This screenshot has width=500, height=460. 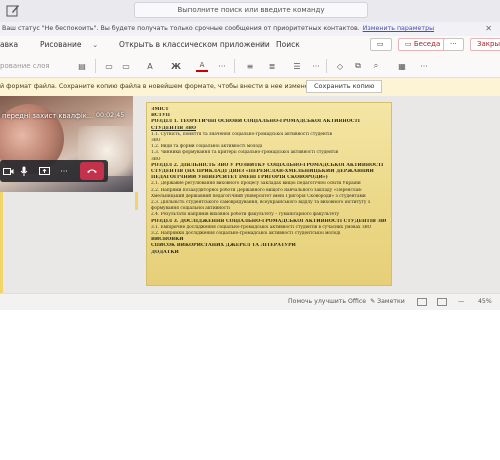 What do you see at coordinates (110, 115) in the screenshot?
I see `meeting-timer: 00:02:45` at bounding box center [110, 115].